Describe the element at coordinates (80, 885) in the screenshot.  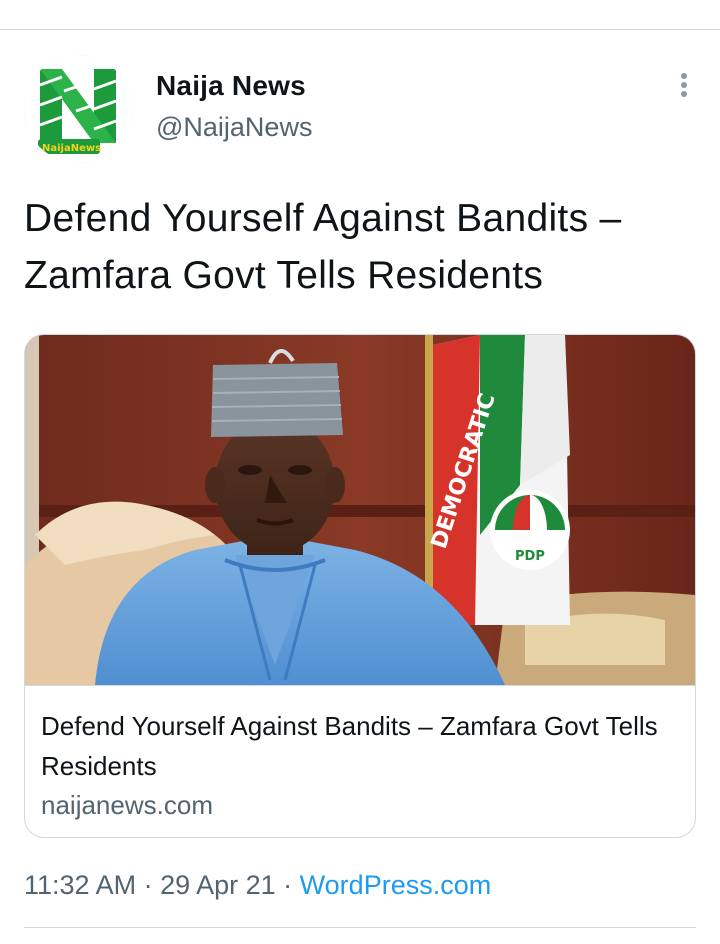
I see `tweet-time: 11:32 AM` at that location.